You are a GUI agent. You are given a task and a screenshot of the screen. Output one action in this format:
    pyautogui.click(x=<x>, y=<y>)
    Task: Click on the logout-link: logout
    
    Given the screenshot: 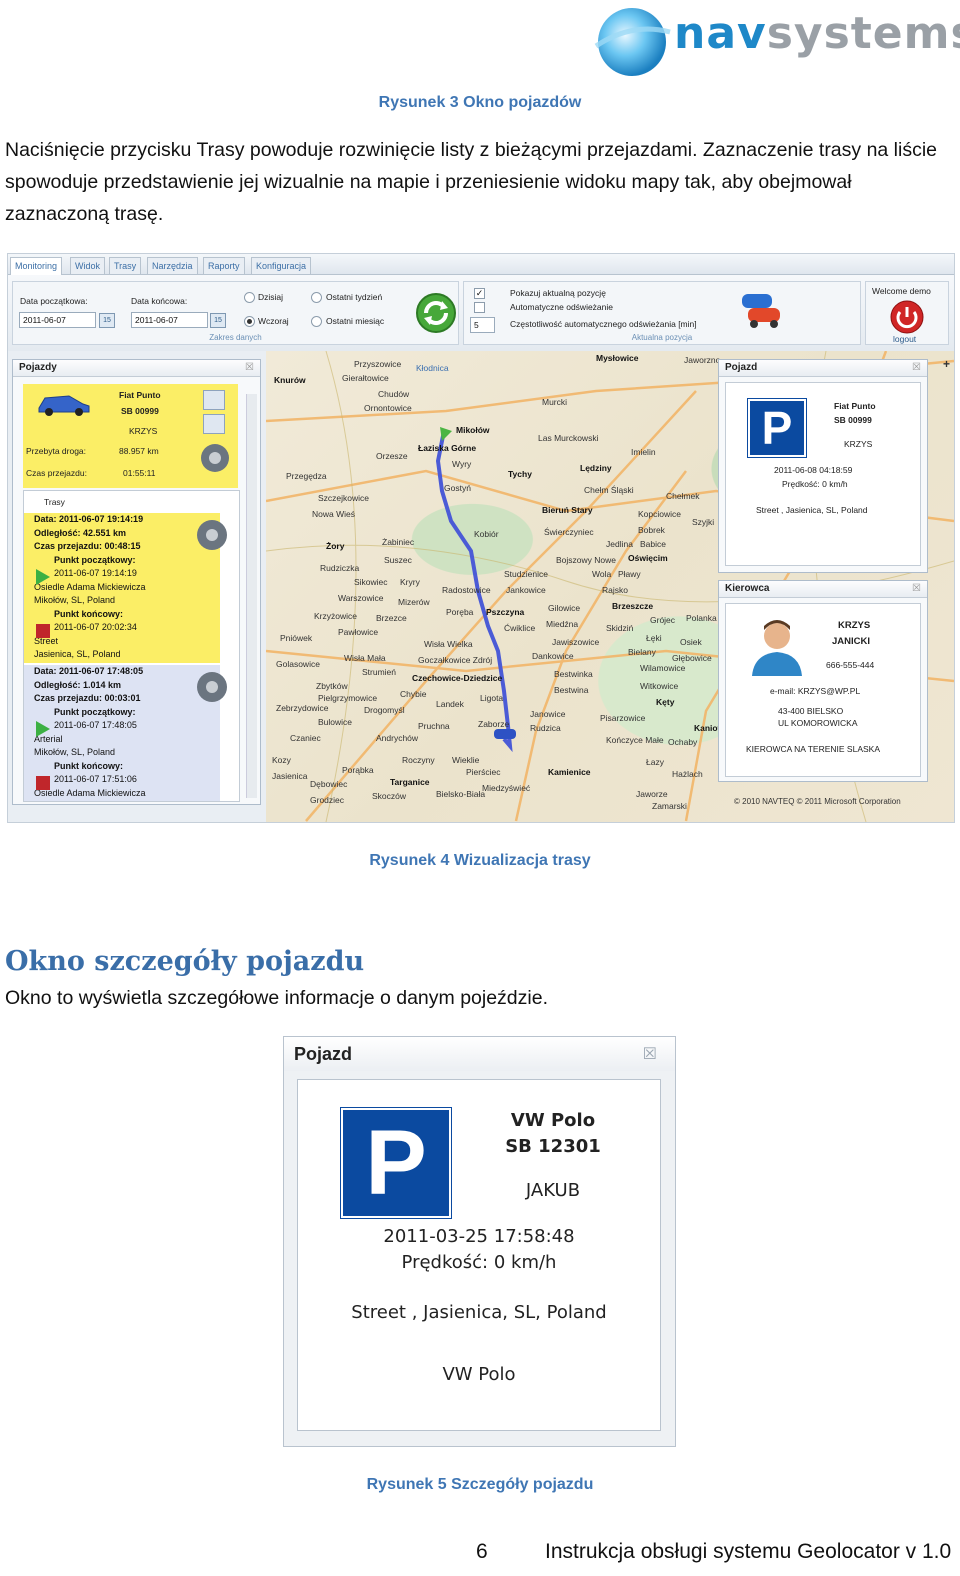 What is the action you would take?
    pyautogui.click(x=904, y=339)
    